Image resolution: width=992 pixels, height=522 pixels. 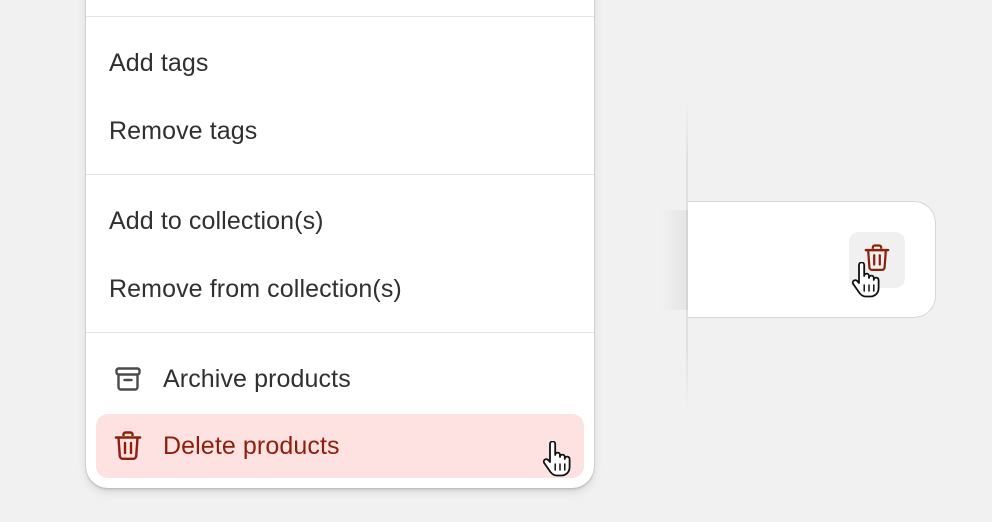 What do you see at coordinates (257, 378) in the screenshot?
I see `menu-item-label: Archive products` at bounding box center [257, 378].